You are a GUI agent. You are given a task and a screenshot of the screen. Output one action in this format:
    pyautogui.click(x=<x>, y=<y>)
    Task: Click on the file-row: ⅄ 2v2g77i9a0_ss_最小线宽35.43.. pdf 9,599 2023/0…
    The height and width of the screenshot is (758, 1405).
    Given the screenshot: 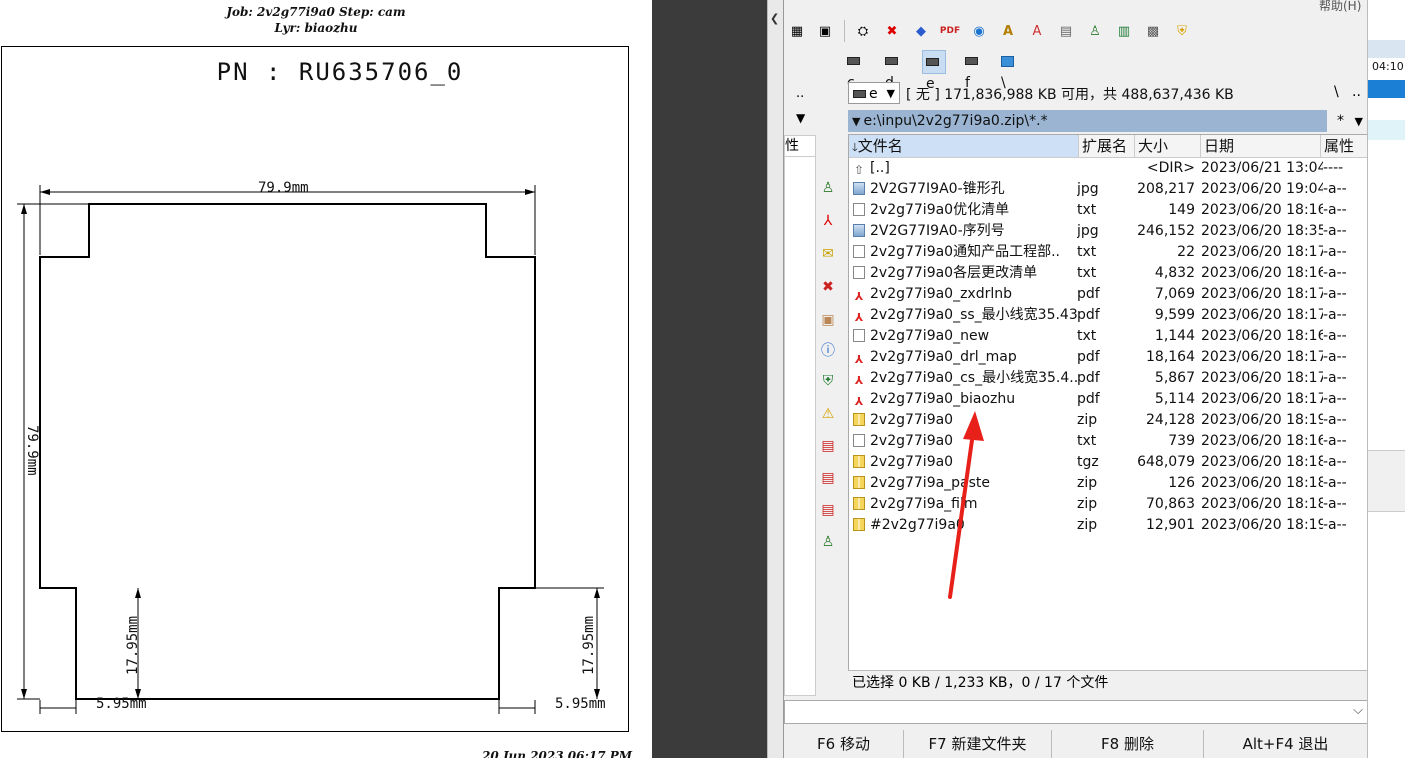 What is the action you would take?
    pyautogui.click(x=1108, y=315)
    